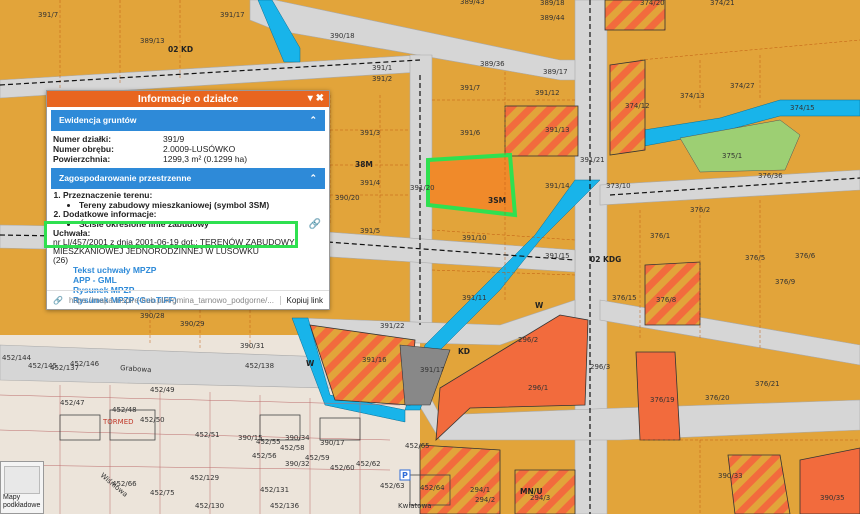 The width and height of the screenshot is (860, 514). What do you see at coordinates (119, 139) in the screenshot?
I see `row-parcel-number: Numer działki: 391/9` at bounding box center [119, 139].